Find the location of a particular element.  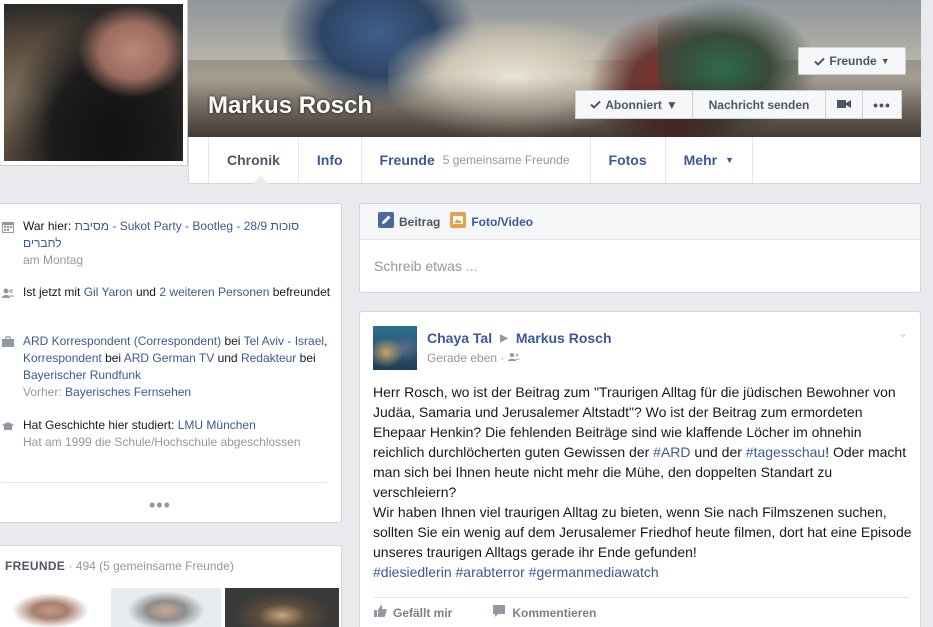

hashtag-link: #diesiedlerin is located at coordinates (412, 572).